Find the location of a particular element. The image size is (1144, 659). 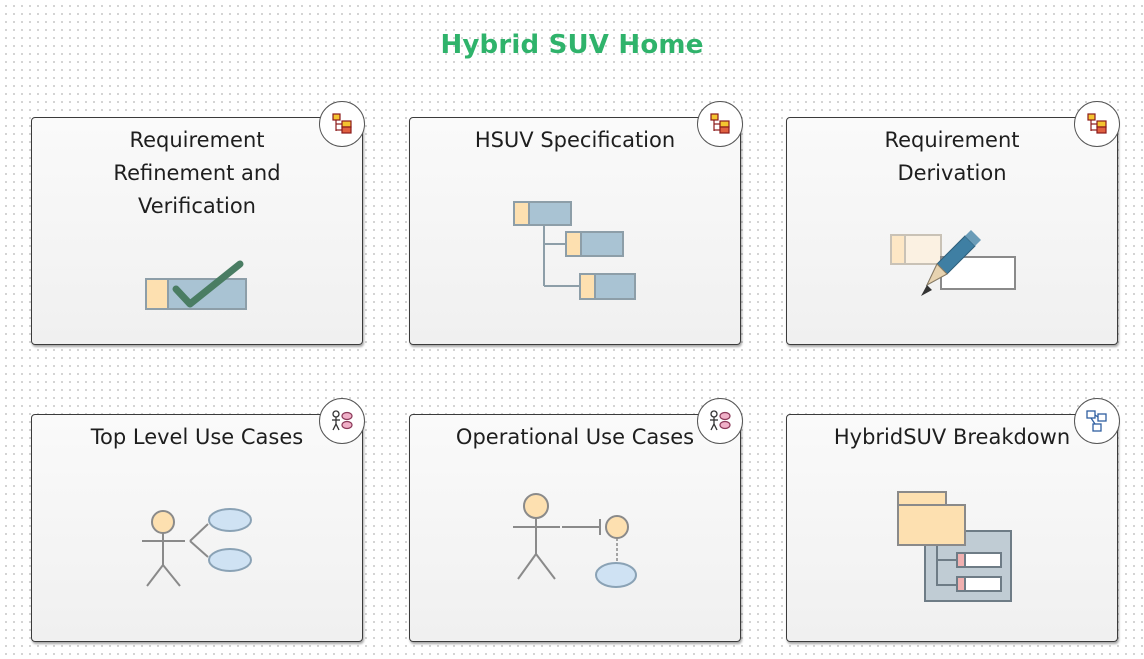

card-requirement-derivation: Requirement Derivation is located at coordinates (953, 223).